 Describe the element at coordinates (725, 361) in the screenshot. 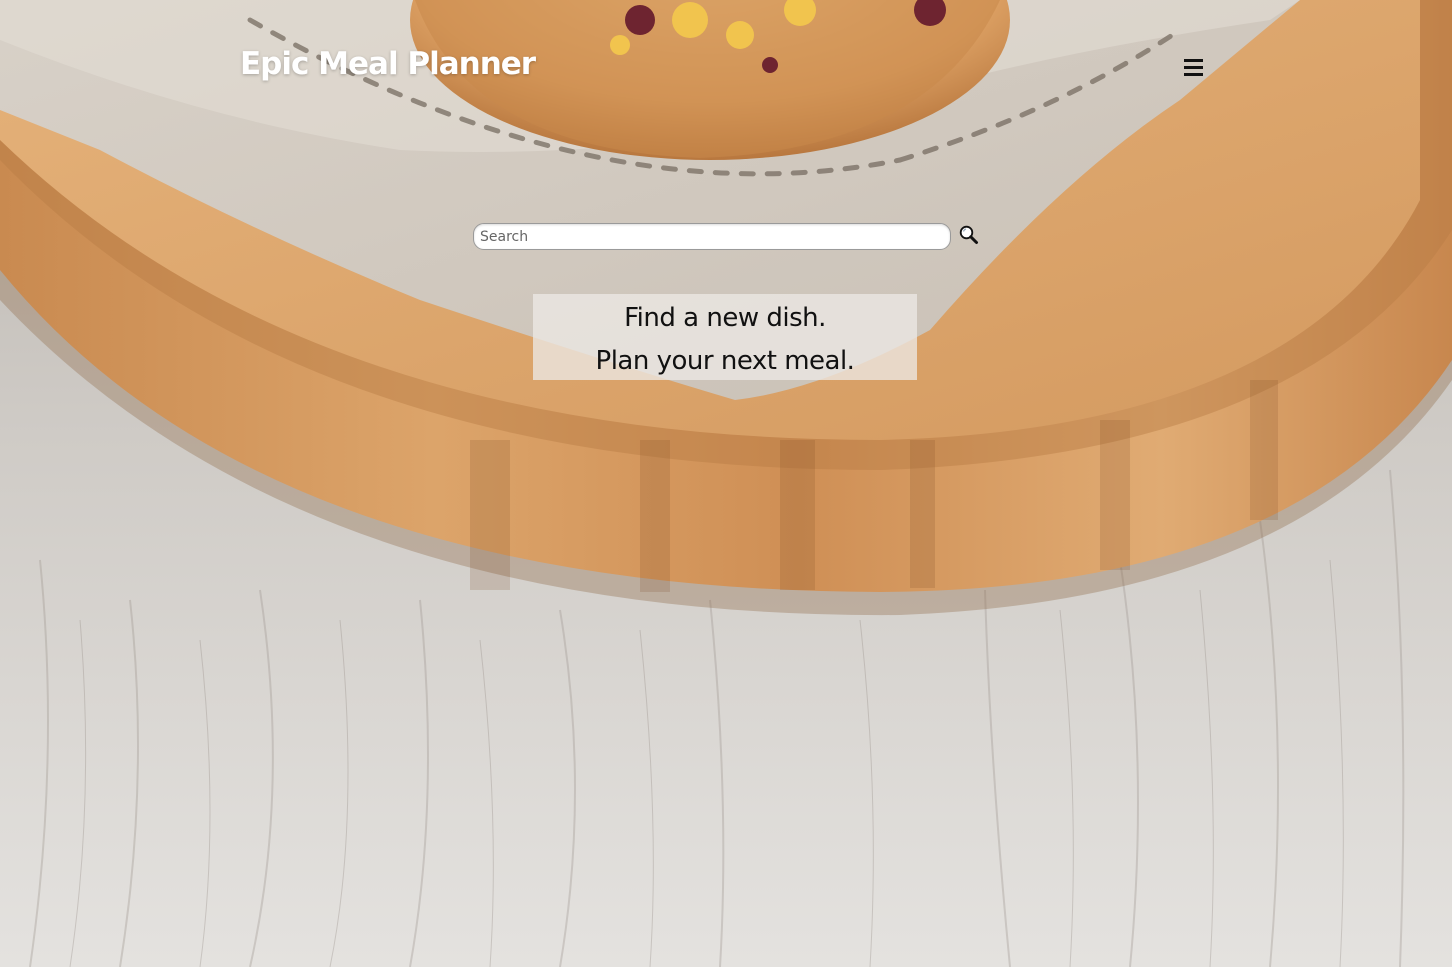

I see `tagline-line-2: Plan your next meal.` at that location.